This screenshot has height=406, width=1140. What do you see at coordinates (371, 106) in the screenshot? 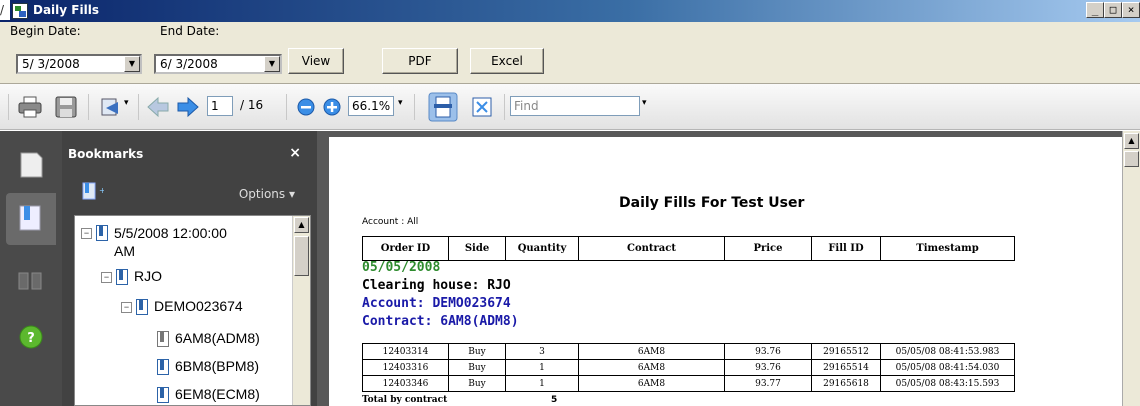
I see `zoom-level-select: 66.1%` at bounding box center [371, 106].